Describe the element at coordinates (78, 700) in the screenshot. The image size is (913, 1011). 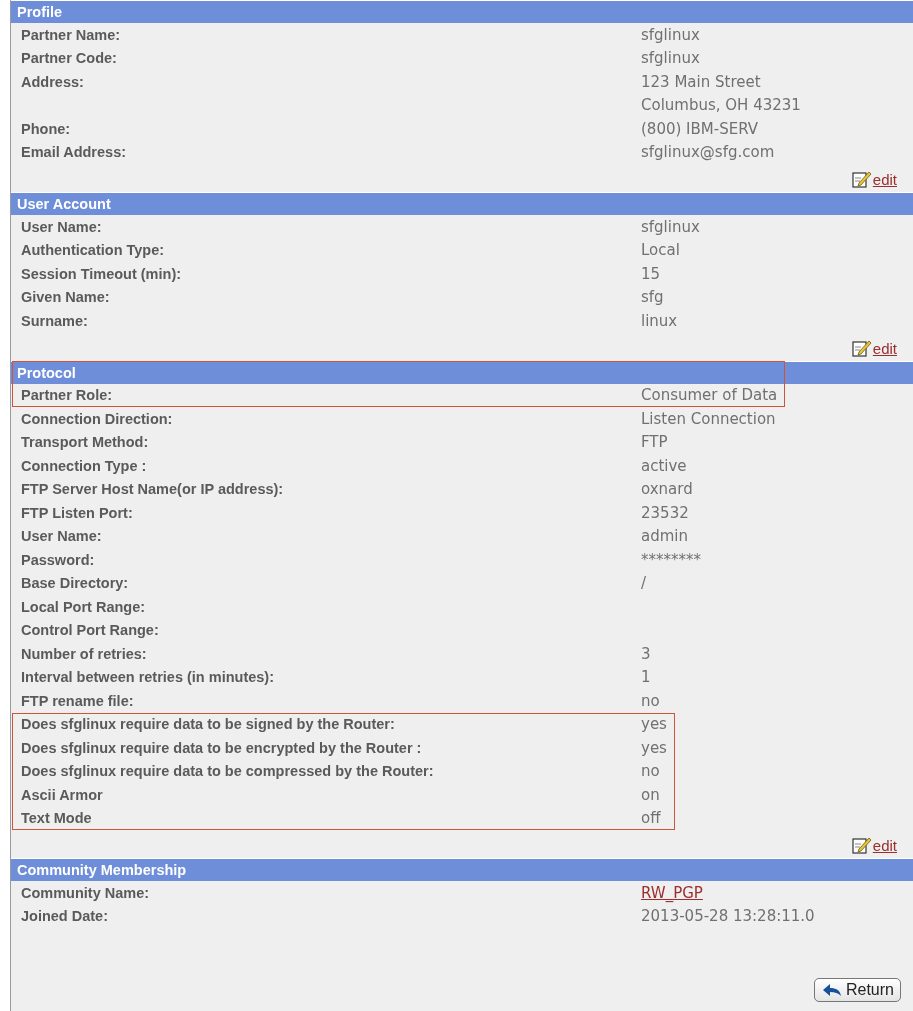
I see `field-label: FTP rename file:` at that location.